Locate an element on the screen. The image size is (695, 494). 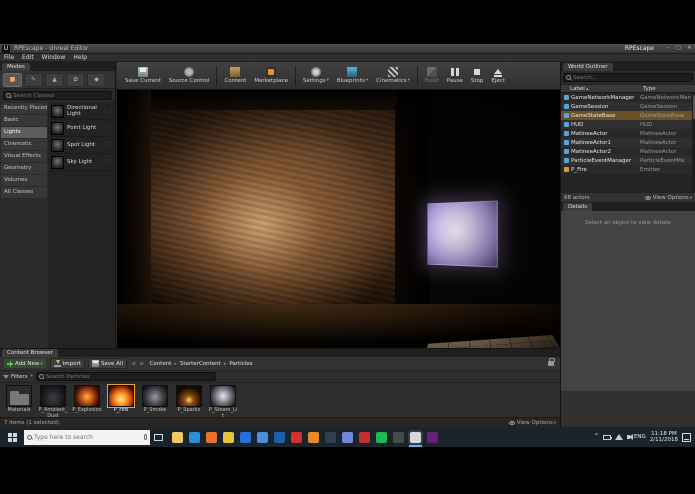
tab-world-outliner: World Outliner is located at coordinates (588, 67).